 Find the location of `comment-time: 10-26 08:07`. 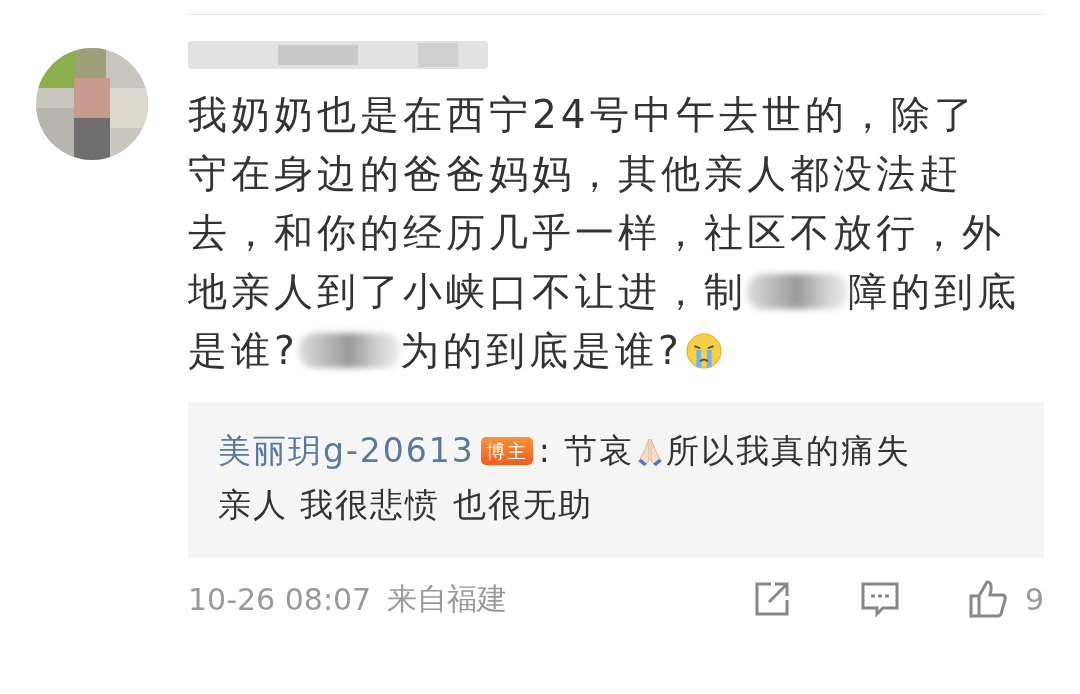

comment-time: 10-26 08:07 is located at coordinates (280, 599).